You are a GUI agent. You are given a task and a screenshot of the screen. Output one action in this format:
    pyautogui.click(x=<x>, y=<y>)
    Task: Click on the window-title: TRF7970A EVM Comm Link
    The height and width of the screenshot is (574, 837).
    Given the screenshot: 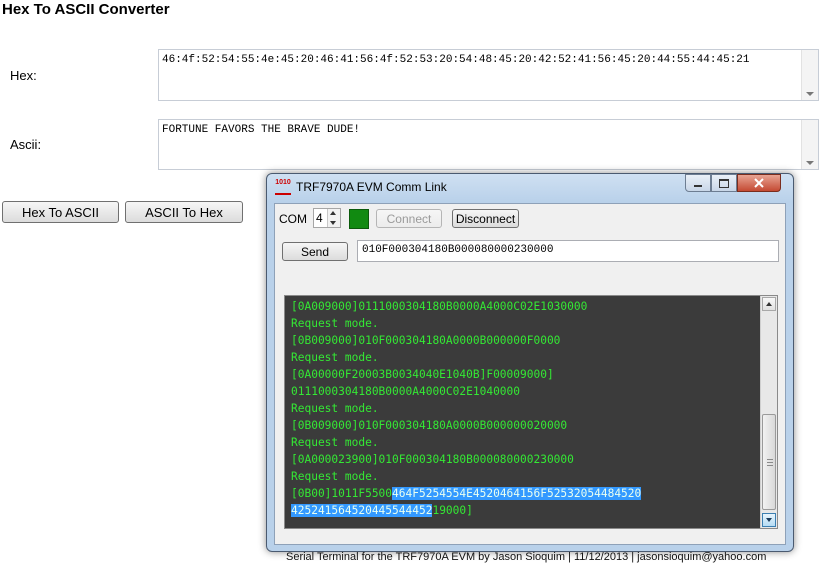 What is the action you would take?
    pyautogui.click(x=371, y=187)
    